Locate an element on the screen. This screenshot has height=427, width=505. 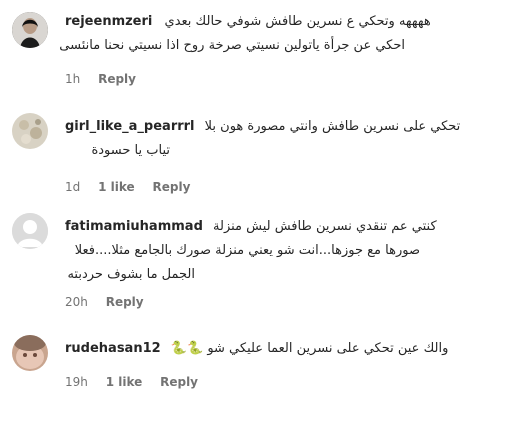
comment-text-line: الجمل ما بشوف حردبته is located at coordinates (131, 274).